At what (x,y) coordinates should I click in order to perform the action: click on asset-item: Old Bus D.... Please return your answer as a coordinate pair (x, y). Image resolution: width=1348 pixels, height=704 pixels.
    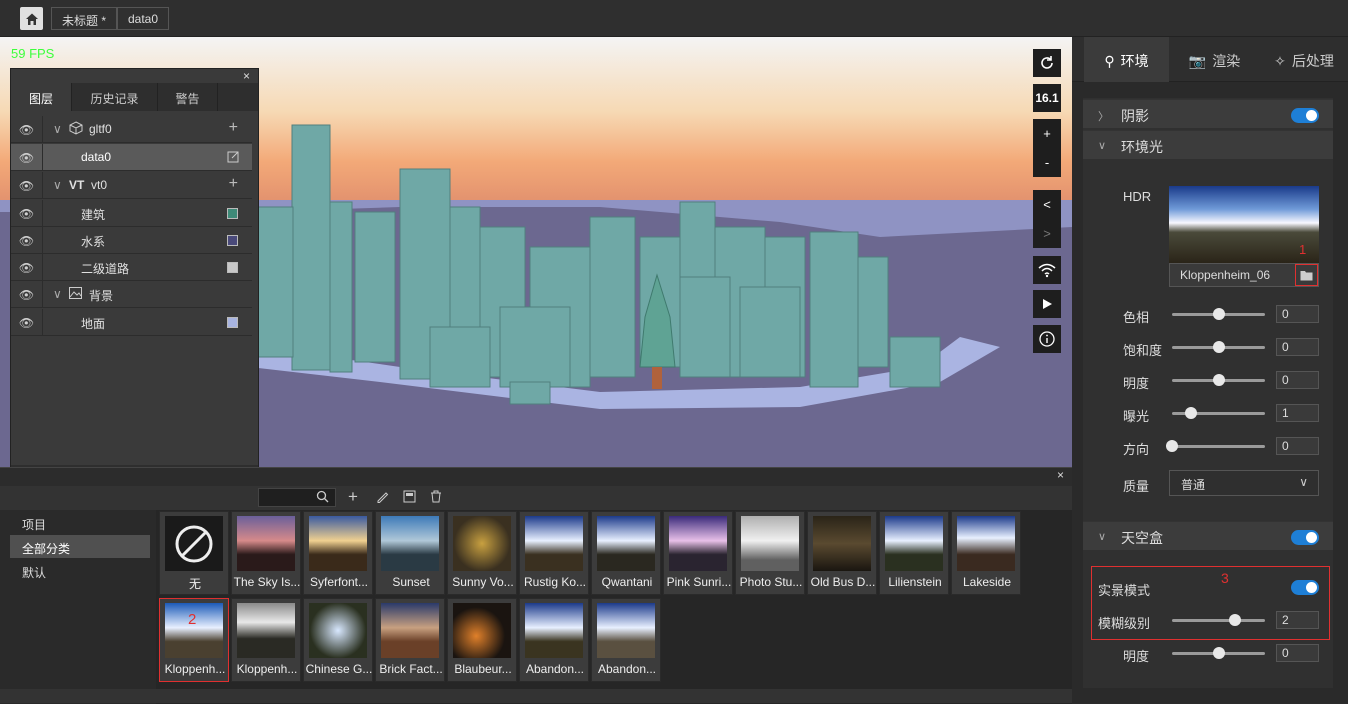
    Looking at the image, I should click on (842, 553).